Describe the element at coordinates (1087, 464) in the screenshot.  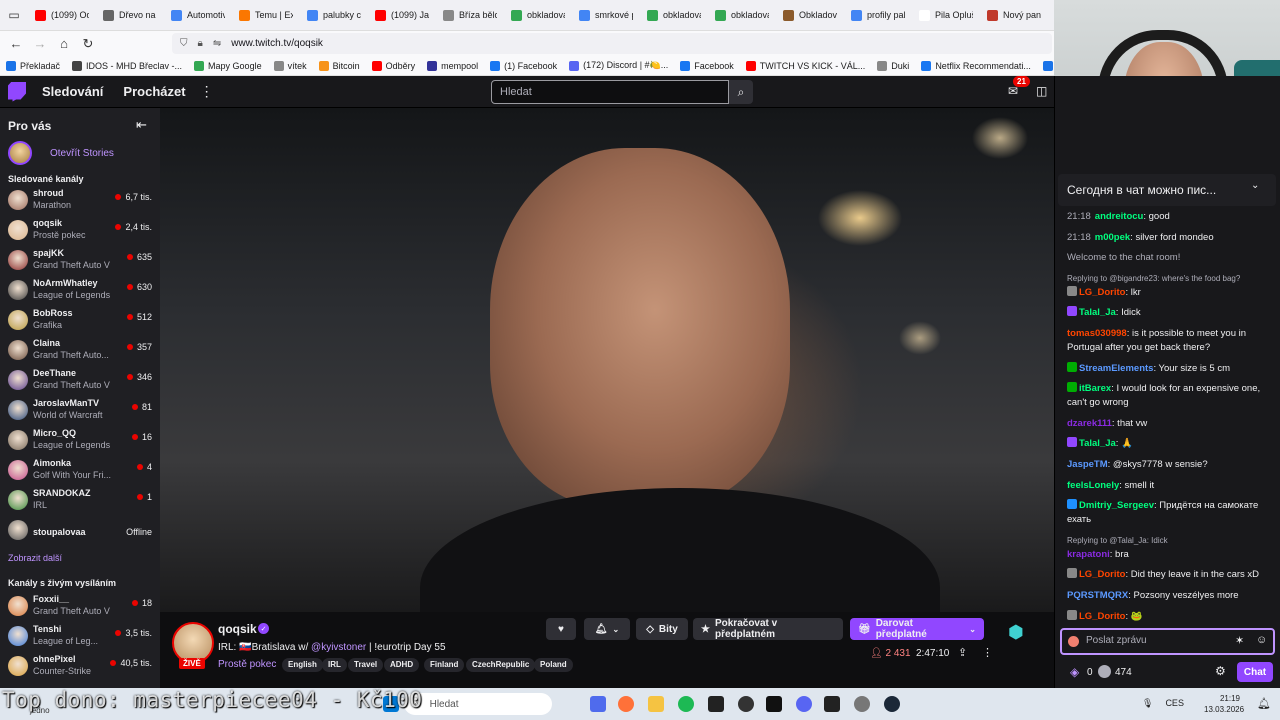
I see `chat-username: JaspeTM` at that location.